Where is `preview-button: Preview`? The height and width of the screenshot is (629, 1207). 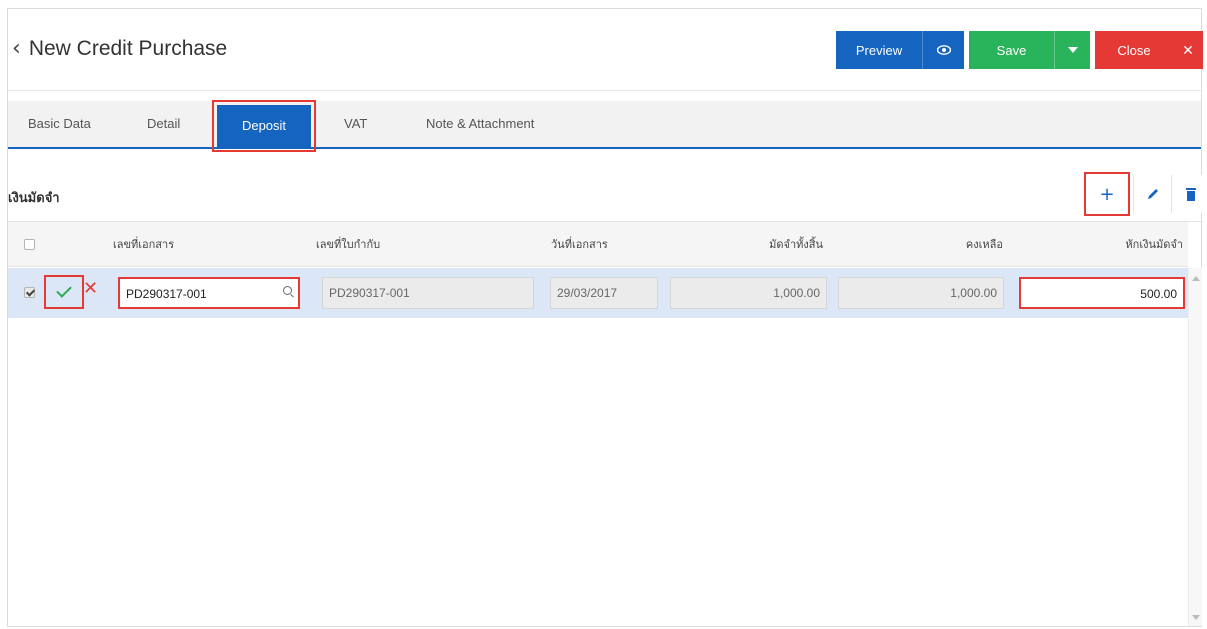 preview-button: Preview is located at coordinates (900, 50).